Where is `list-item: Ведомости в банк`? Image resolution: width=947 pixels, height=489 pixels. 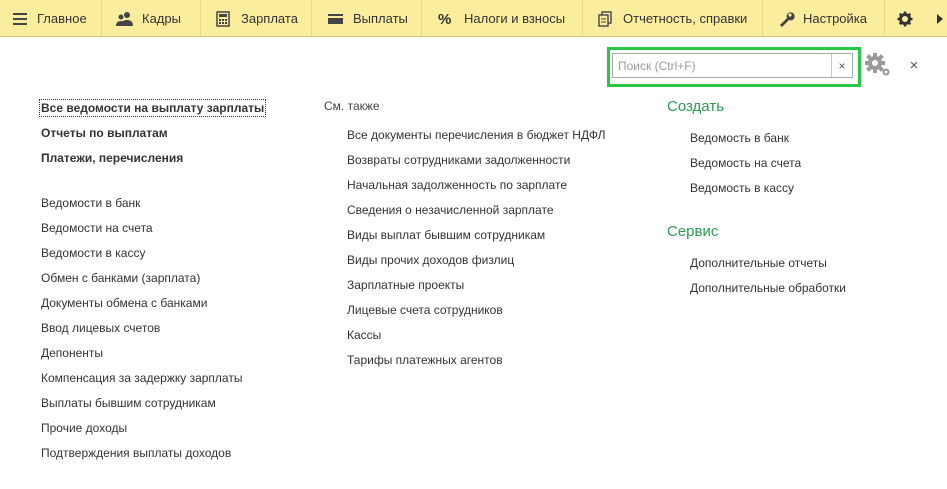
list-item: Ведомости в банк is located at coordinates (90, 203).